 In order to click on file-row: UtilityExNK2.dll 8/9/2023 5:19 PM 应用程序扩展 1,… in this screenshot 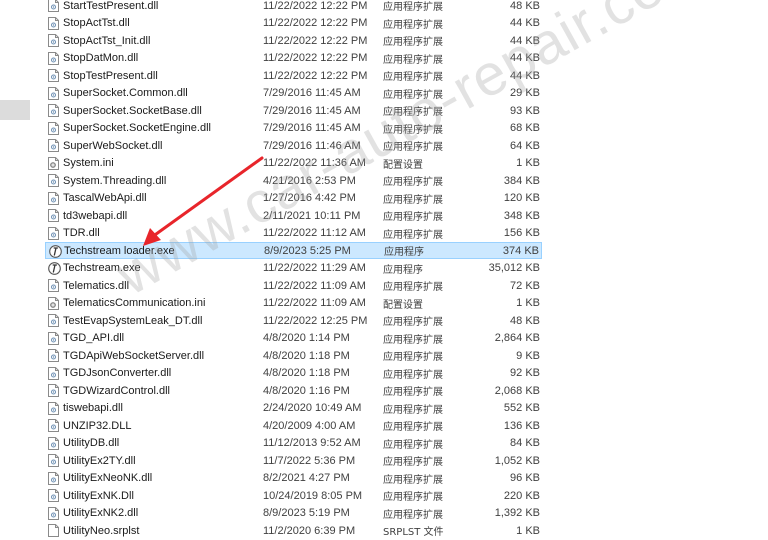, I will do `click(293, 513)`.